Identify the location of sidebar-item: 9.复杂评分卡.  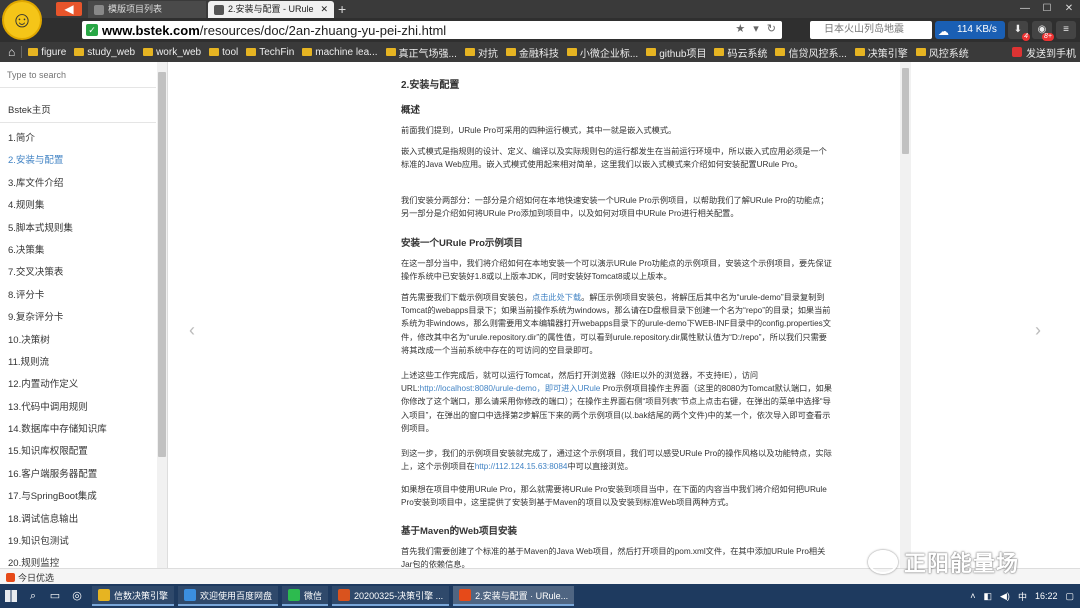
(57, 322).